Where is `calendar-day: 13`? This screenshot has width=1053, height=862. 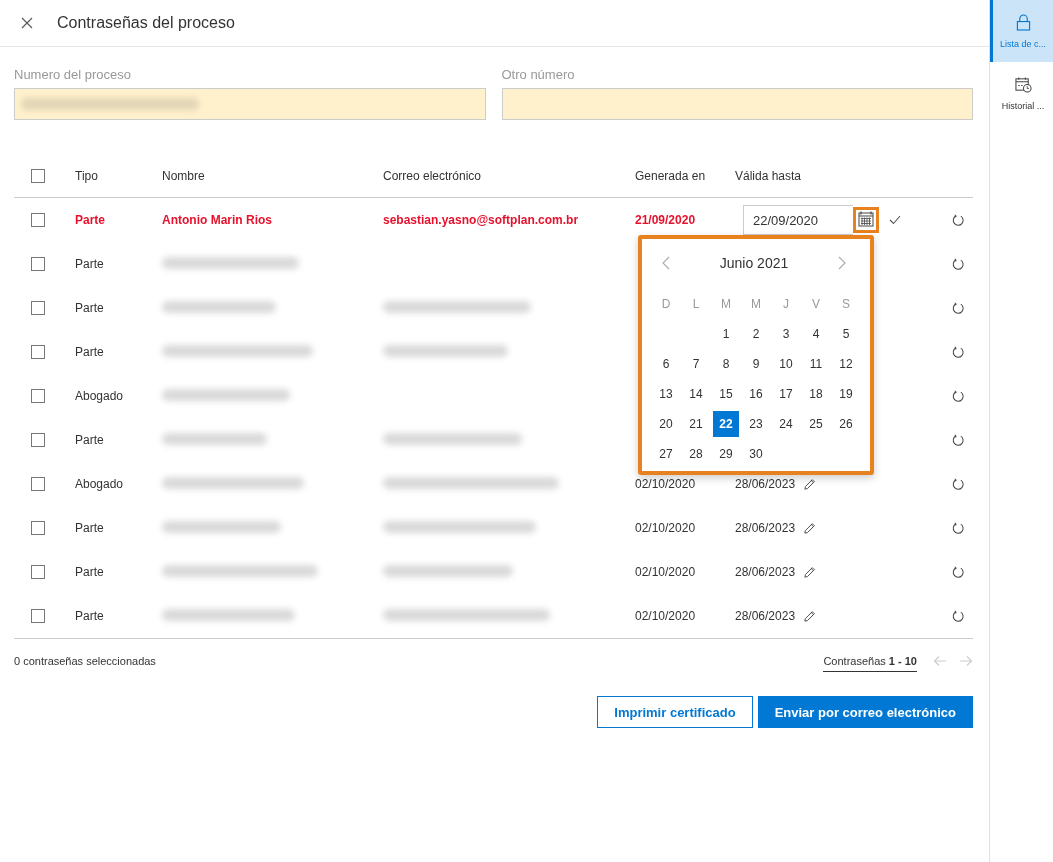
calendar-day: 13 is located at coordinates (666, 394).